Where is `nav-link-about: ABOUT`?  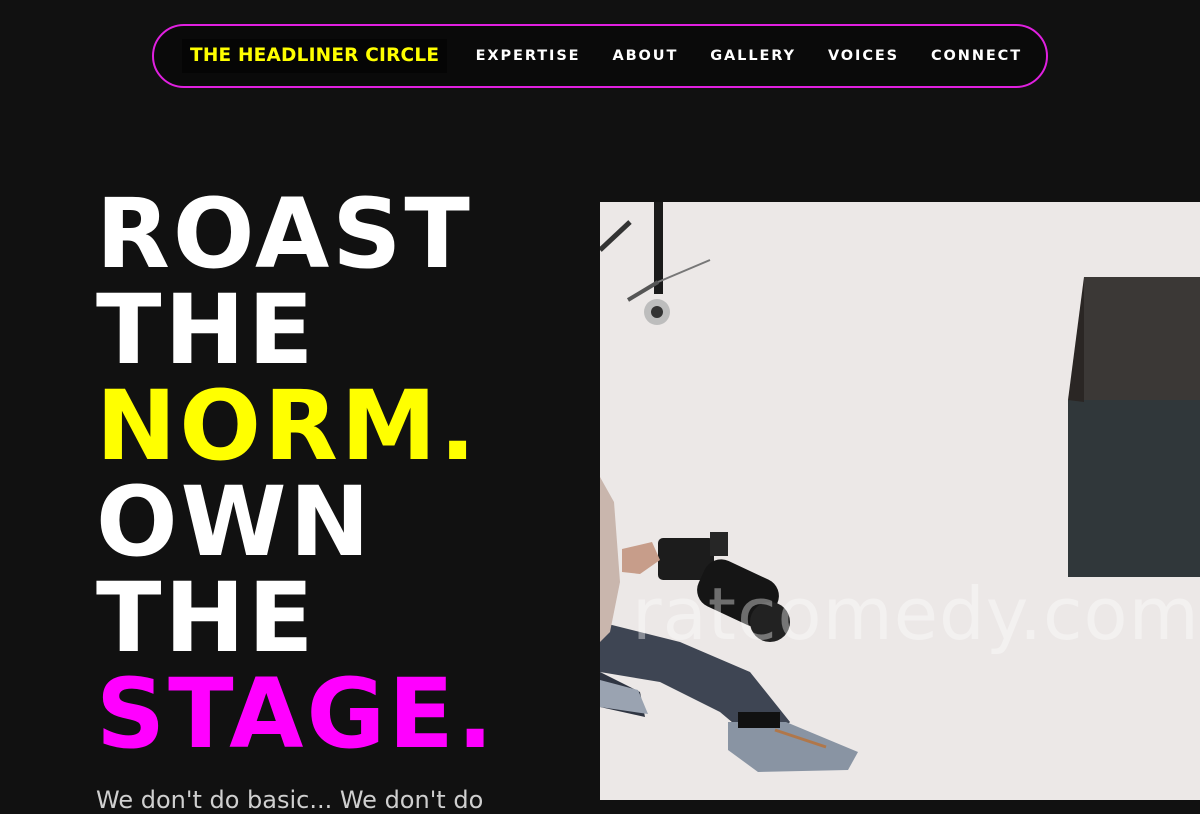
nav-link-about: ABOUT is located at coordinates (645, 56).